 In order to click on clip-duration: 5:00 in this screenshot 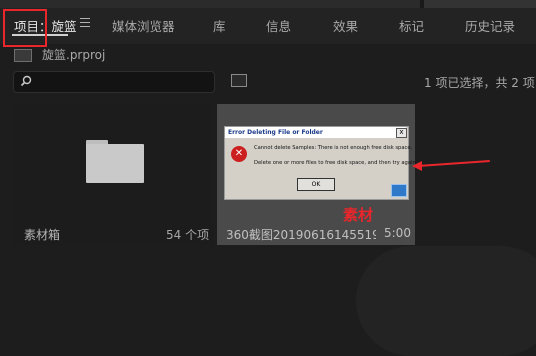, I will do `click(397, 233)`.